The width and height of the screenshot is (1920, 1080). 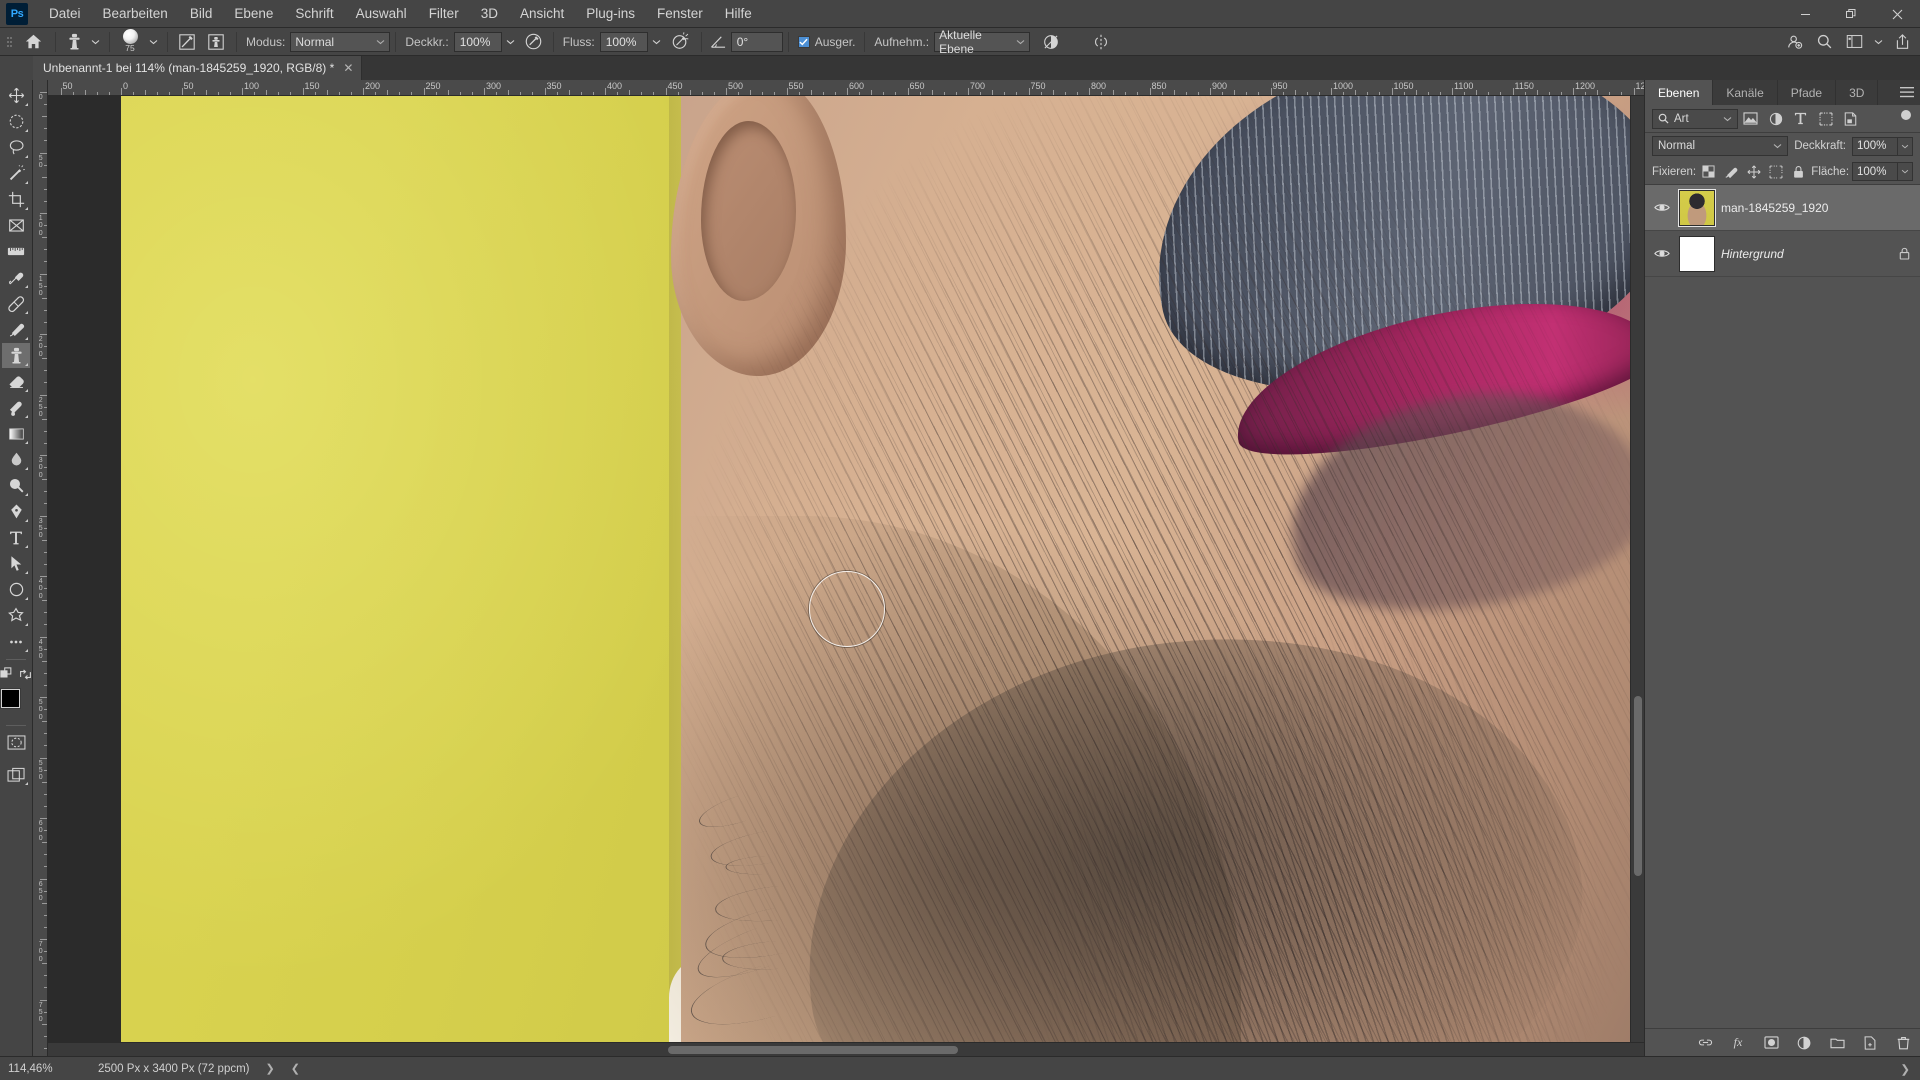 I want to click on ruler-measure-tool, so click(x=16, y=251).